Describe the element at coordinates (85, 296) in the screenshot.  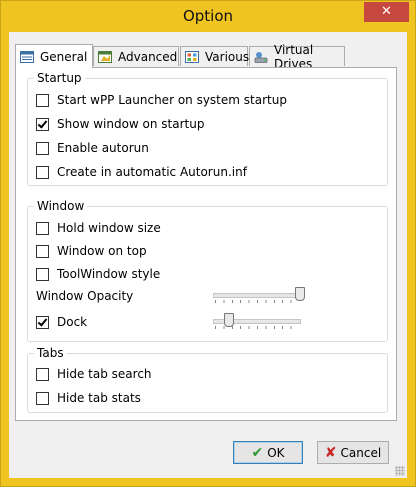
I see `window-opacity-label: Window Opacity` at that location.